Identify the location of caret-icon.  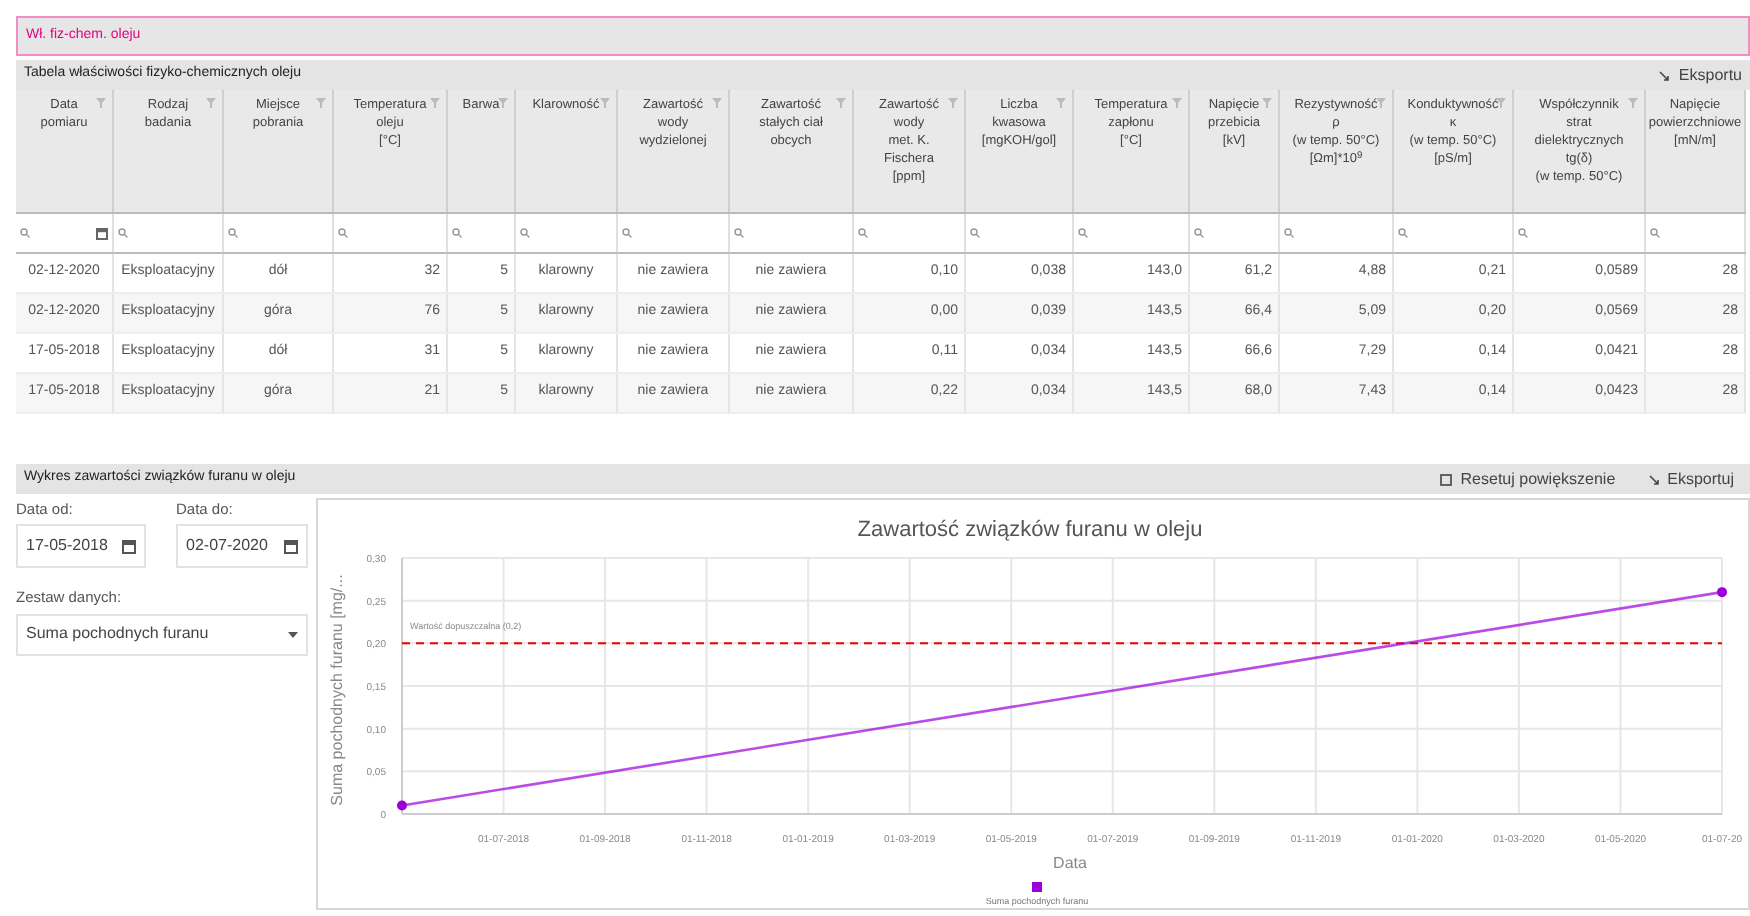
(293, 634).